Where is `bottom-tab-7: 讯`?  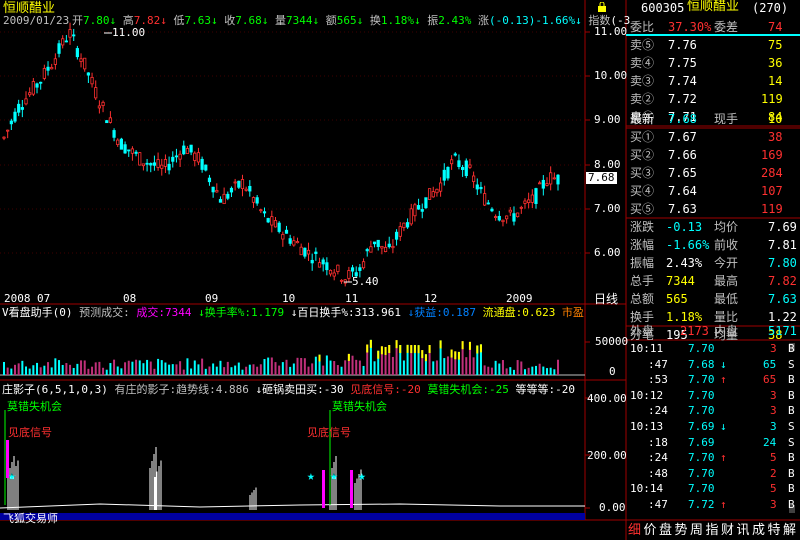
bottom-tab-7: 讯 is located at coordinates (743, 530).